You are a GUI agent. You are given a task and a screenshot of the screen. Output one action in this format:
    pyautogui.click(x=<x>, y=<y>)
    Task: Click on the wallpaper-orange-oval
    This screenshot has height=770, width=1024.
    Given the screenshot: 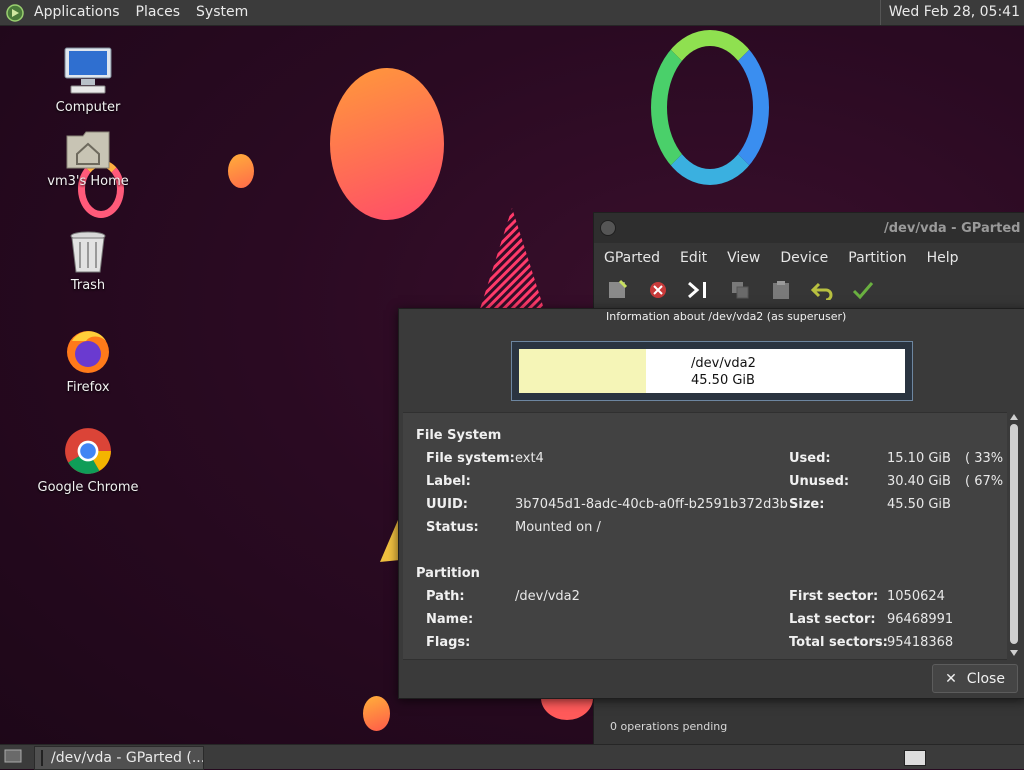 What is the action you would take?
    pyautogui.click(x=387, y=144)
    